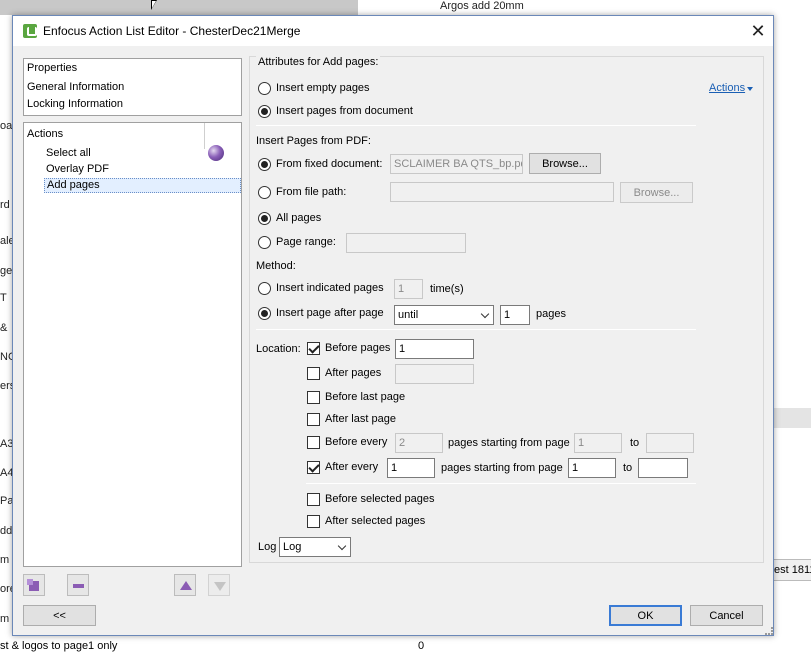 Image resolution: width=811 pixels, height=655 pixels. I want to click on before-selected-pages-checkbox, so click(313, 499).